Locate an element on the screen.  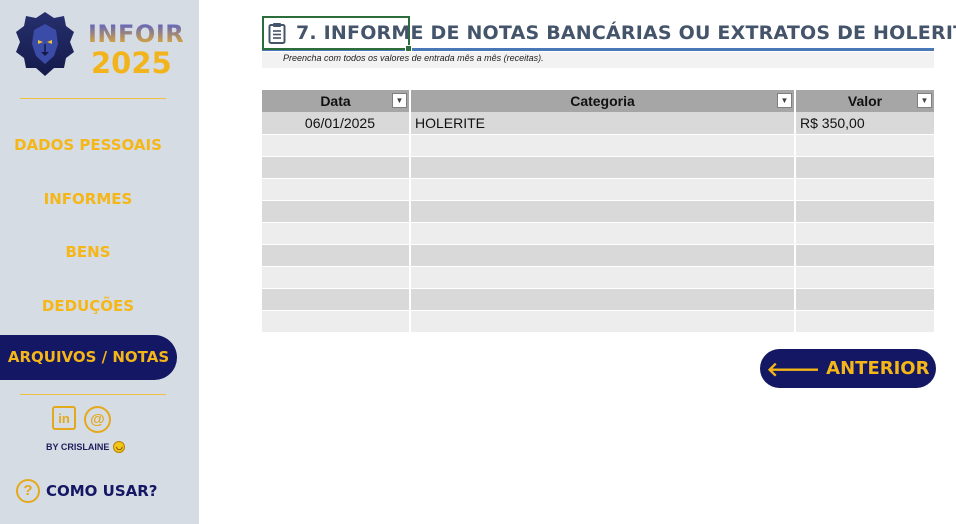
column-header-label: Categoria is located at coordinates (602, 101).